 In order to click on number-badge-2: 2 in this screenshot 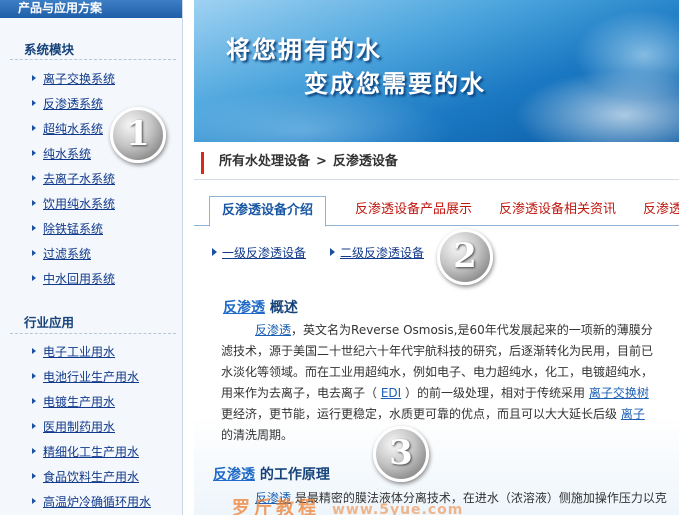, I will do `click(465, 257)`.